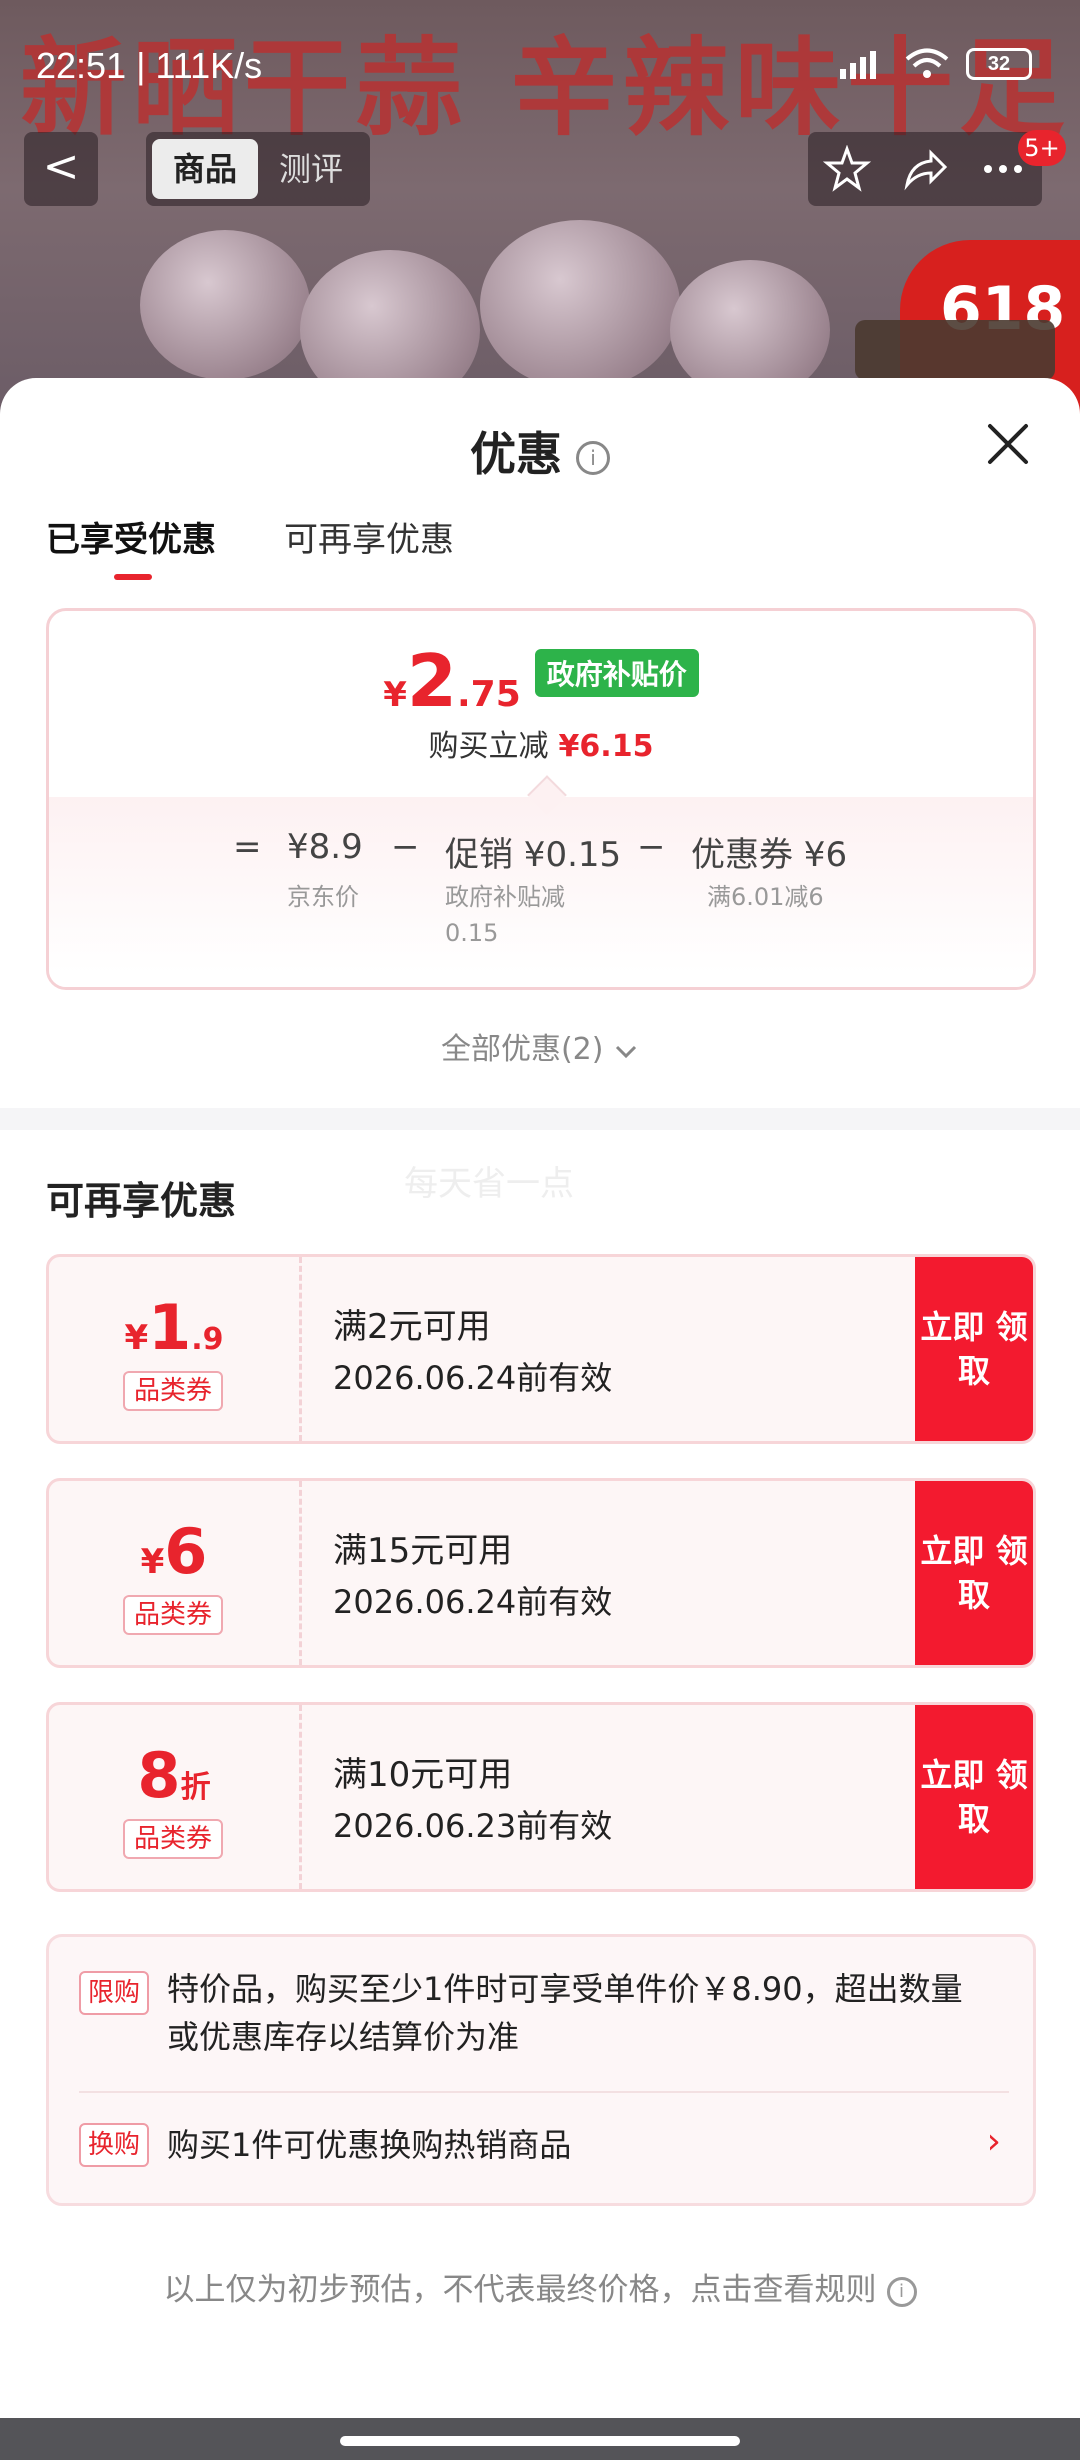  What do you see at coordinates (541, 1797) in the screenshot?
I see `coupon-card: 8折 品类券 满10元可用 2026.06.23前有效 立即 领取` at bounding box center [541, 1797].